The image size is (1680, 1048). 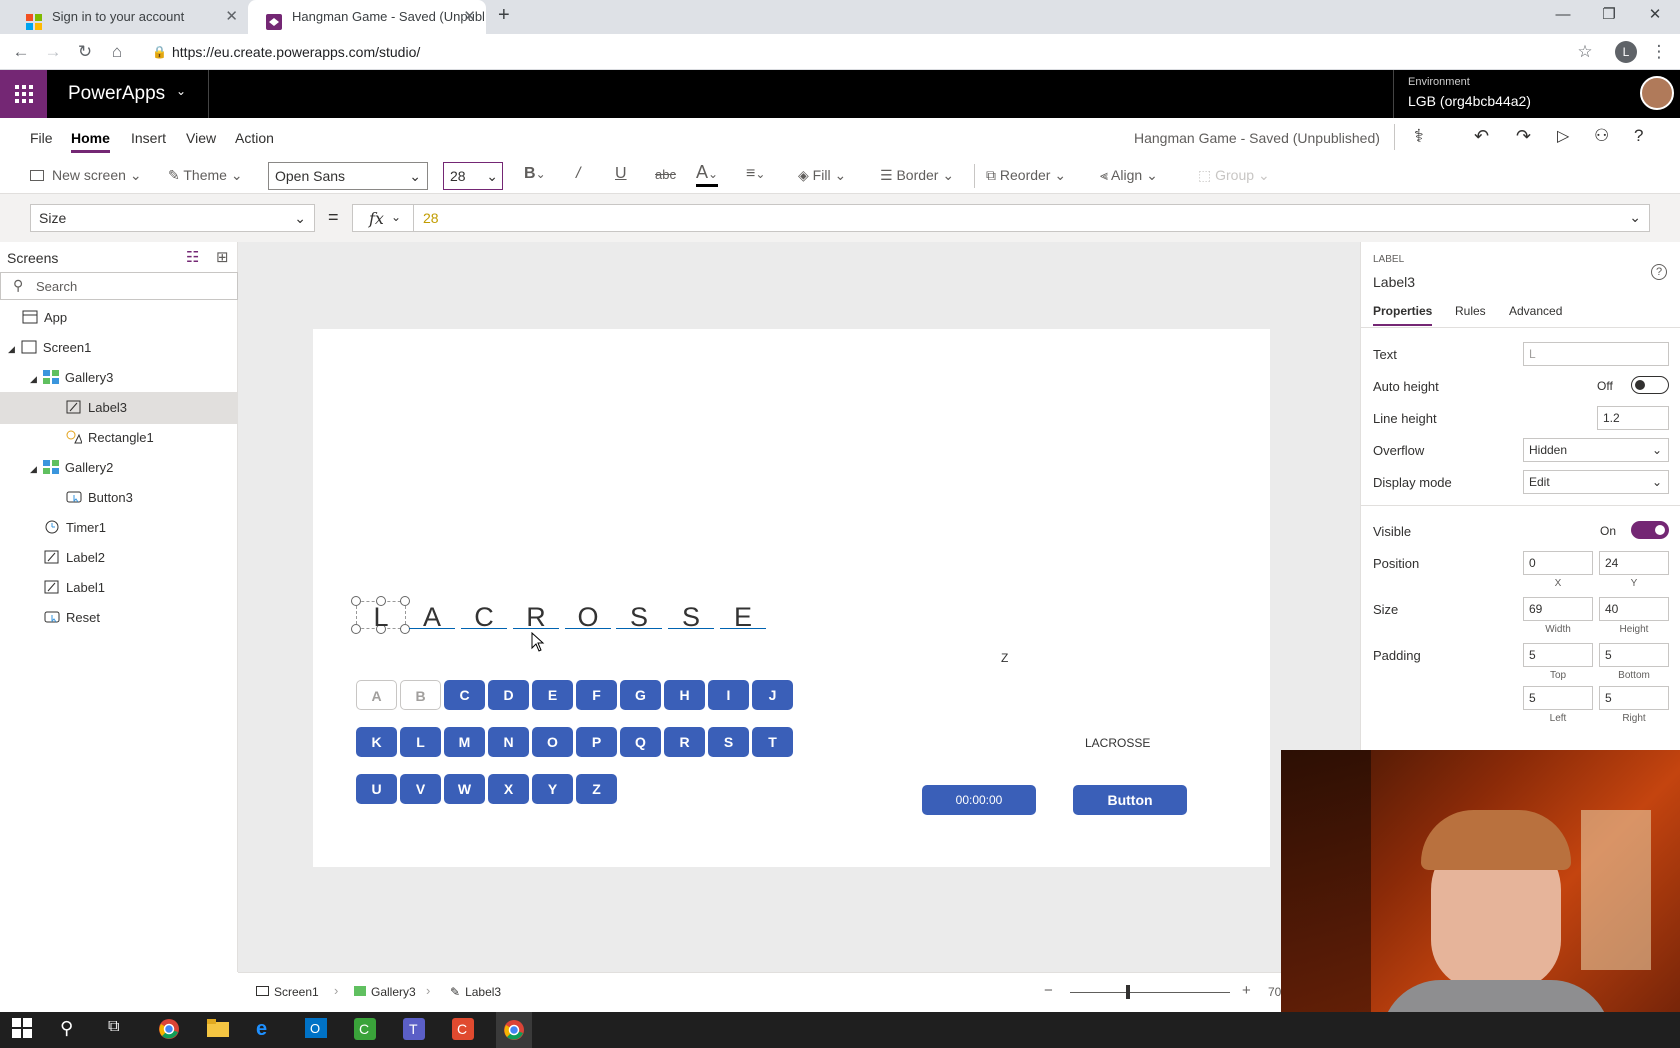 I want to click on key-button: M, so click(x=464, y=742).